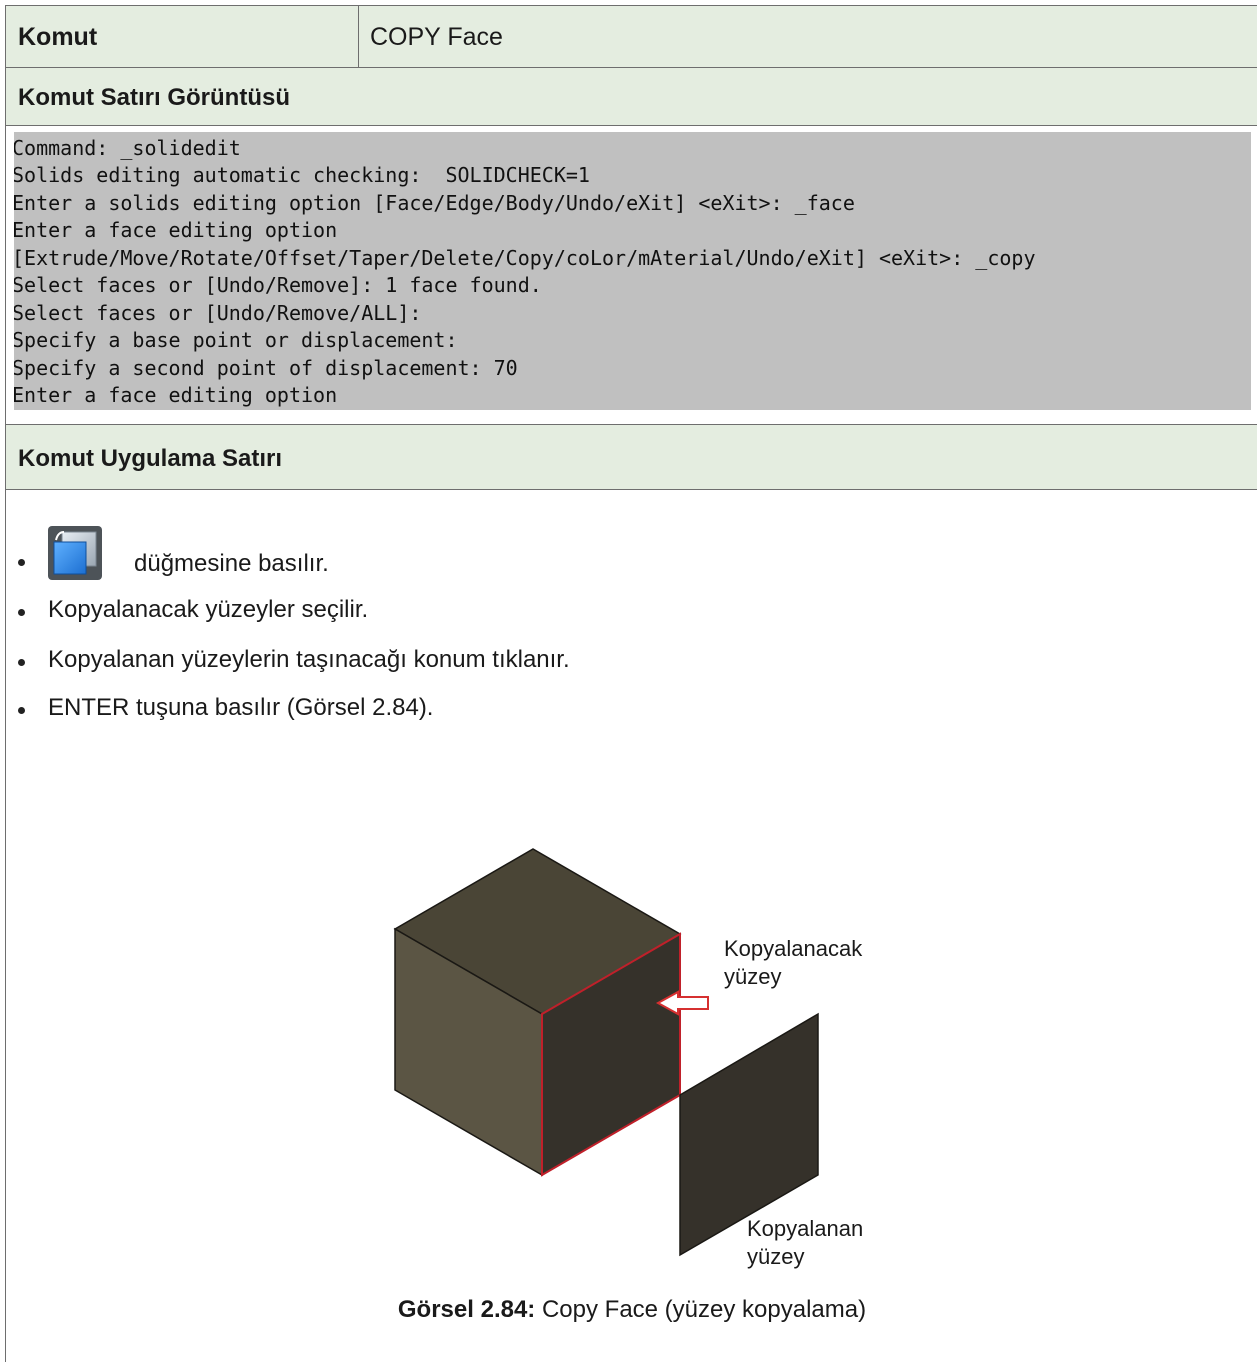 The height and width of the screenshot is (1363, 1257). I want to click on figure-caption: Görsel 2.84: Copy Face (yüzey kopyalama), so click(631, 1310).